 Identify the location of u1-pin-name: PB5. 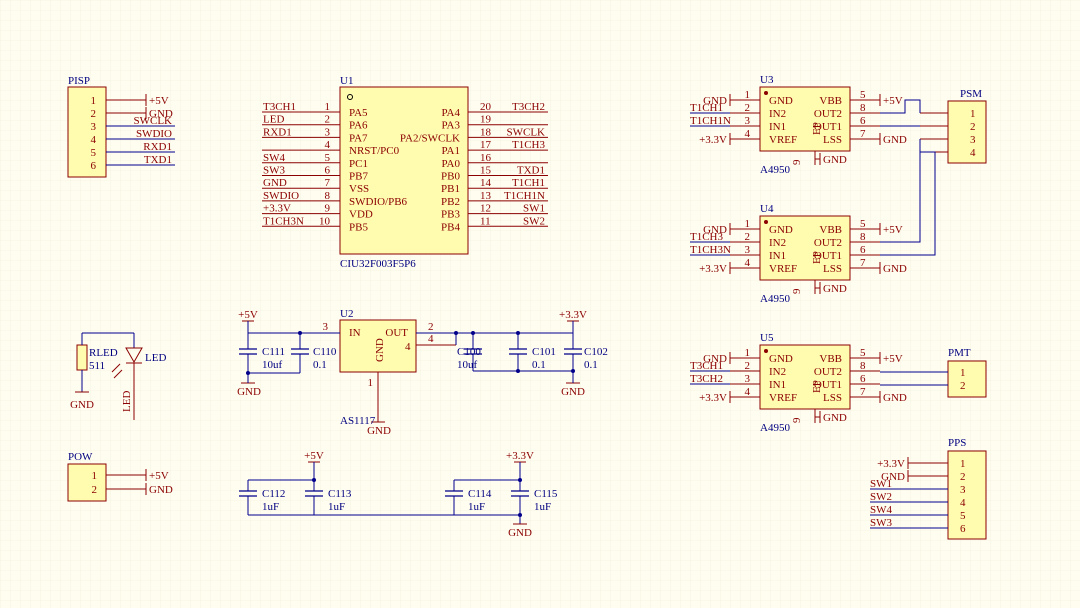
(358, 227).